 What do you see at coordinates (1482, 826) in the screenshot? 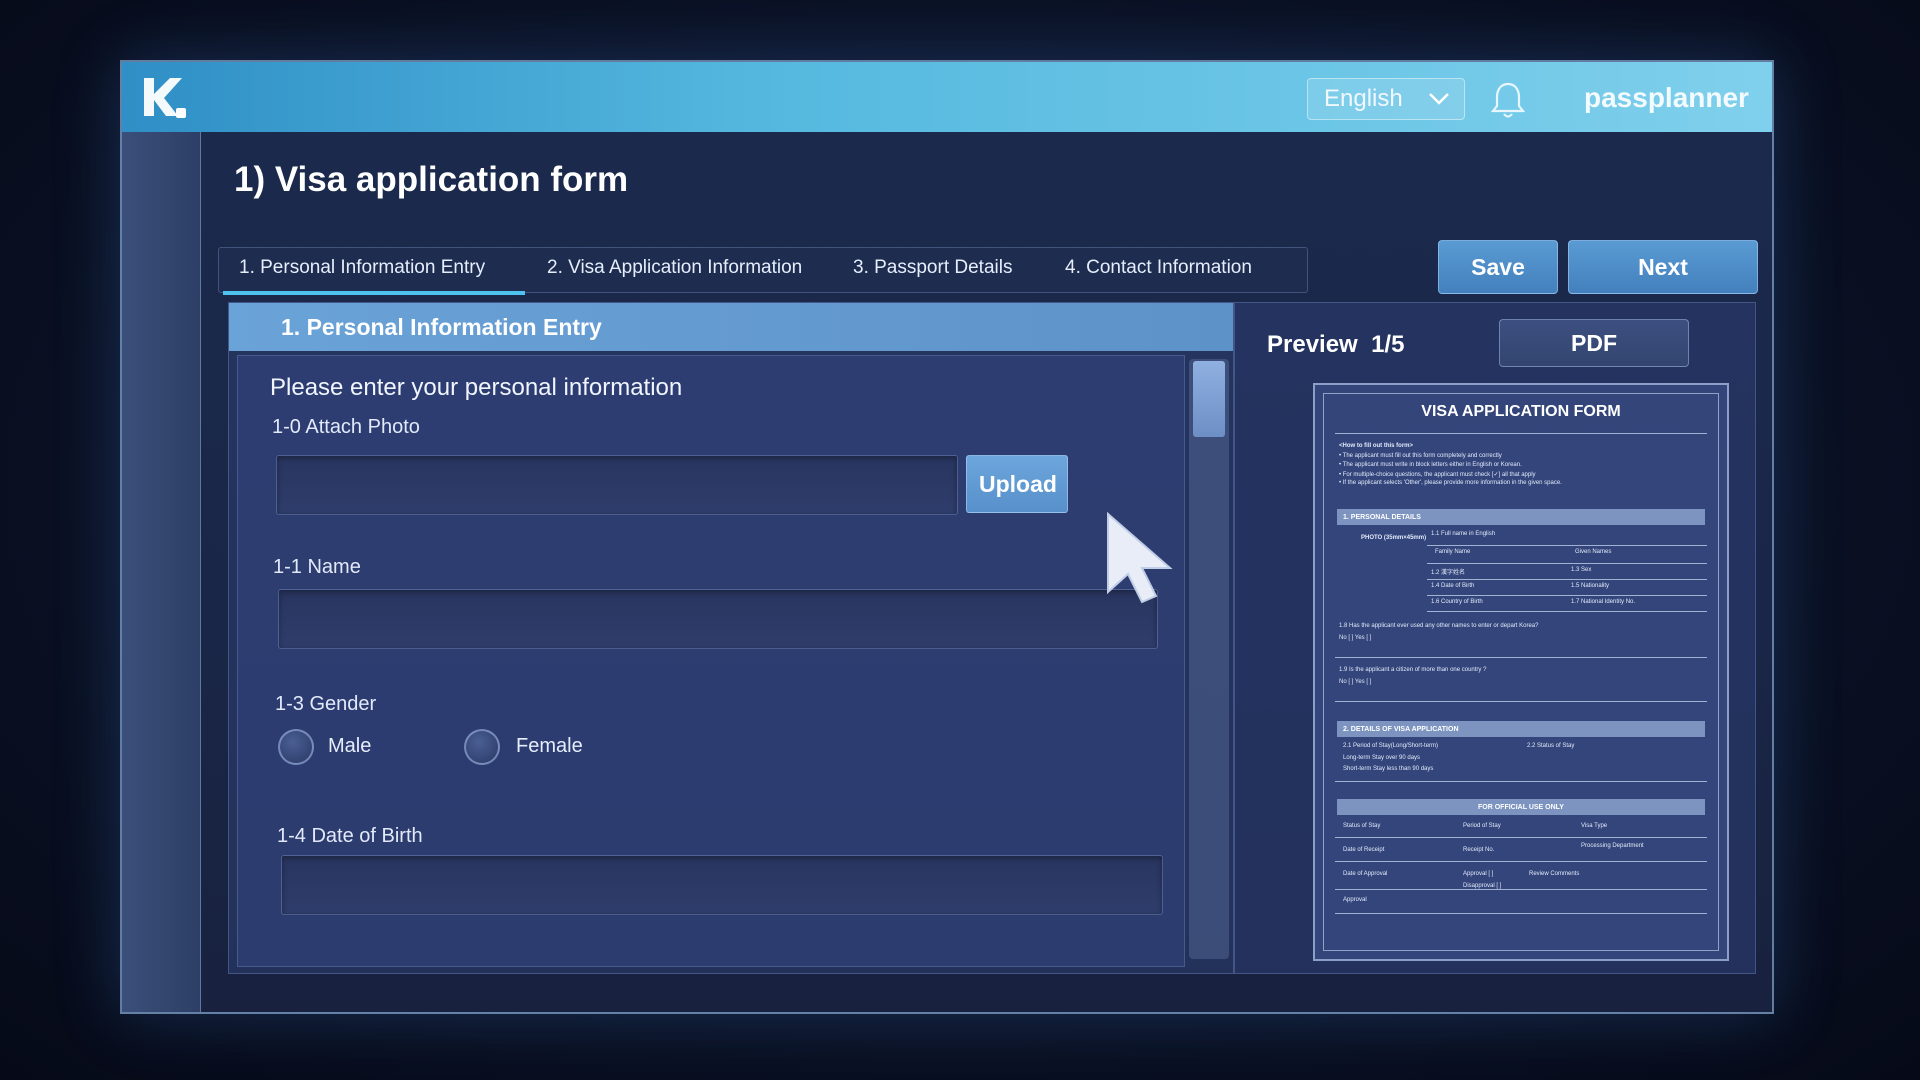
I see `doc-field: Period of Stay` at bounding box center [1482, 826].